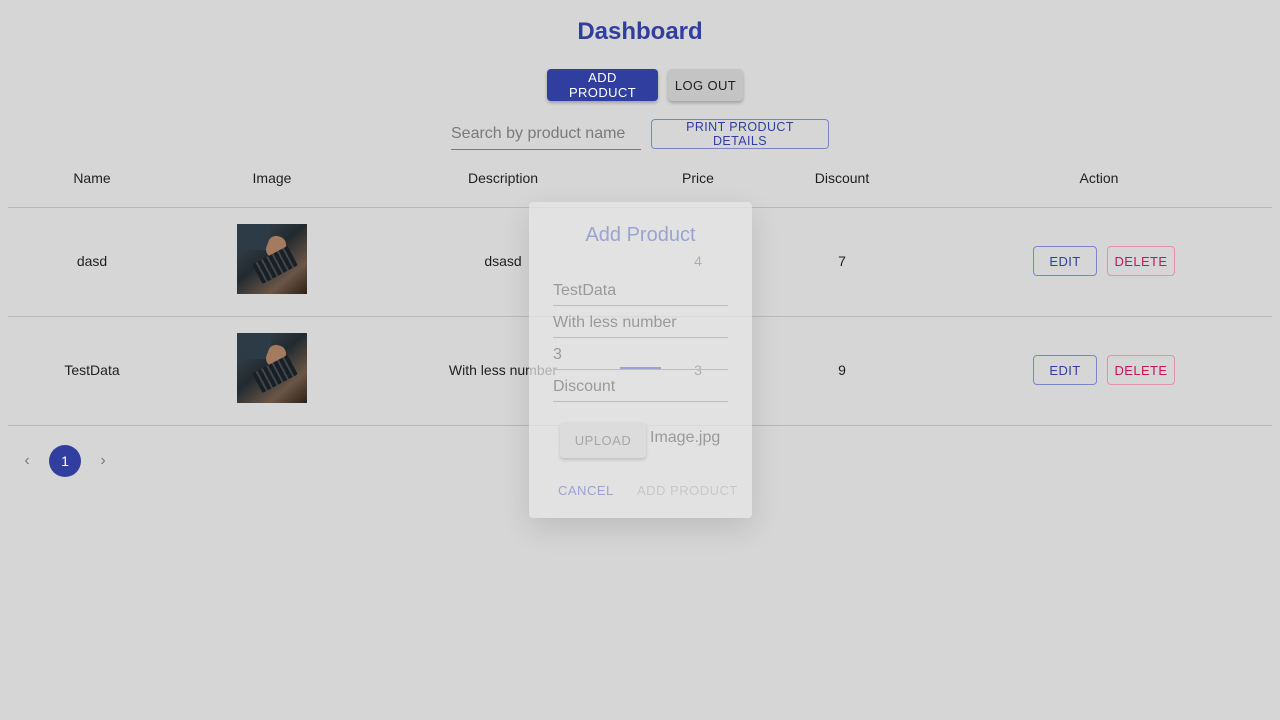 The width and height of the screenshot is (1280, 720). I want to click on pagination-page-1: 1, so click(65, 461).